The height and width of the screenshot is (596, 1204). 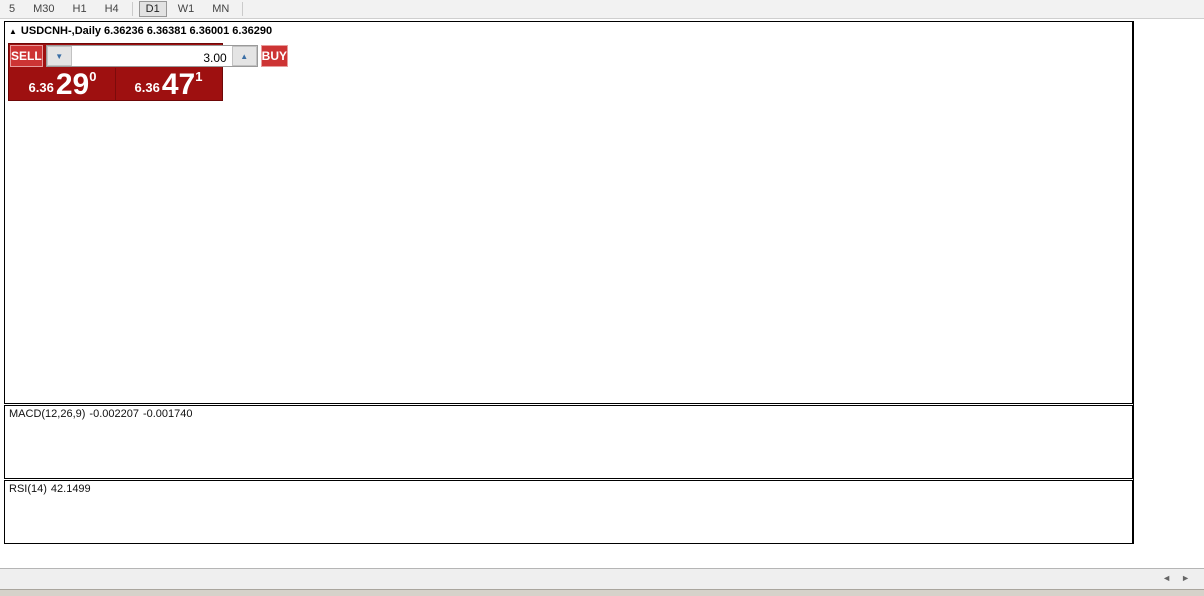 I want to click on volume-decrease-icon: ▼, so click(x=59, y=56).